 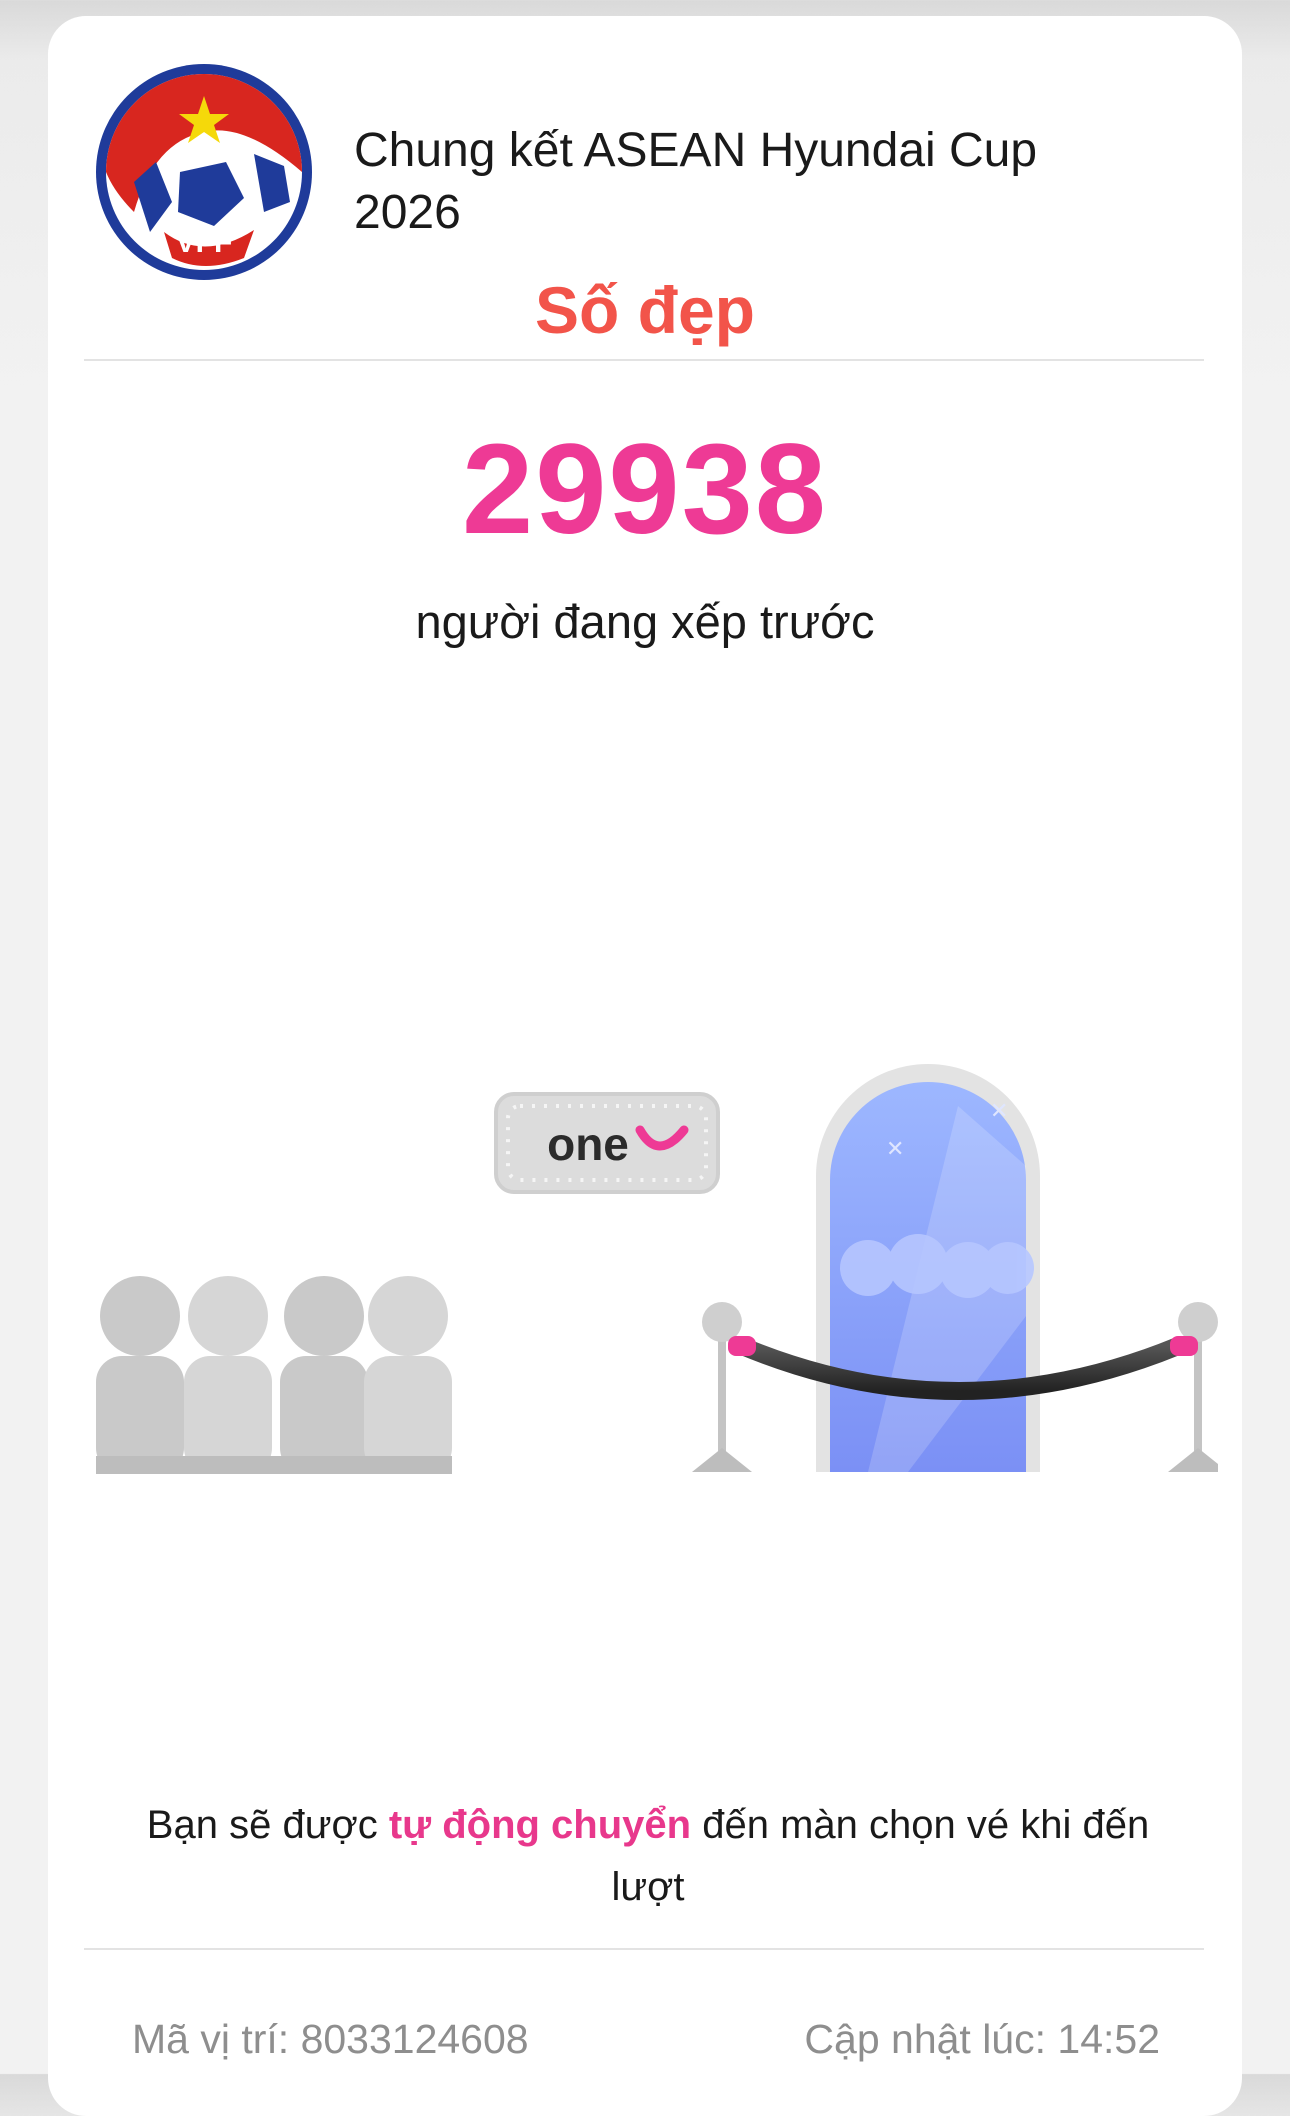 I want to click on queue-ahead-label: người đang xếp trước, so click(x=645, y=621).